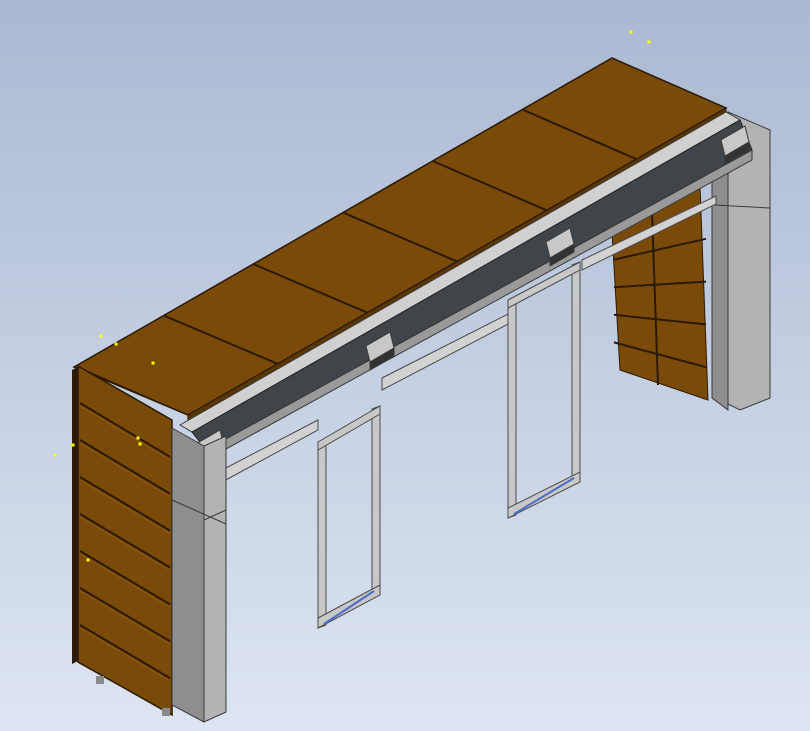 The image size is (810, 731). I want to click on left-column-side, so click(188, 575).